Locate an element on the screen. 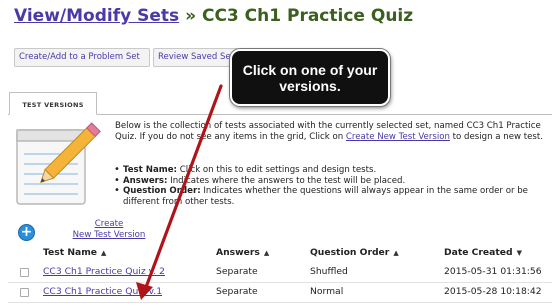  set-name: CC3 Ch1 Practice Quiz is located at coordinates (307, 16).